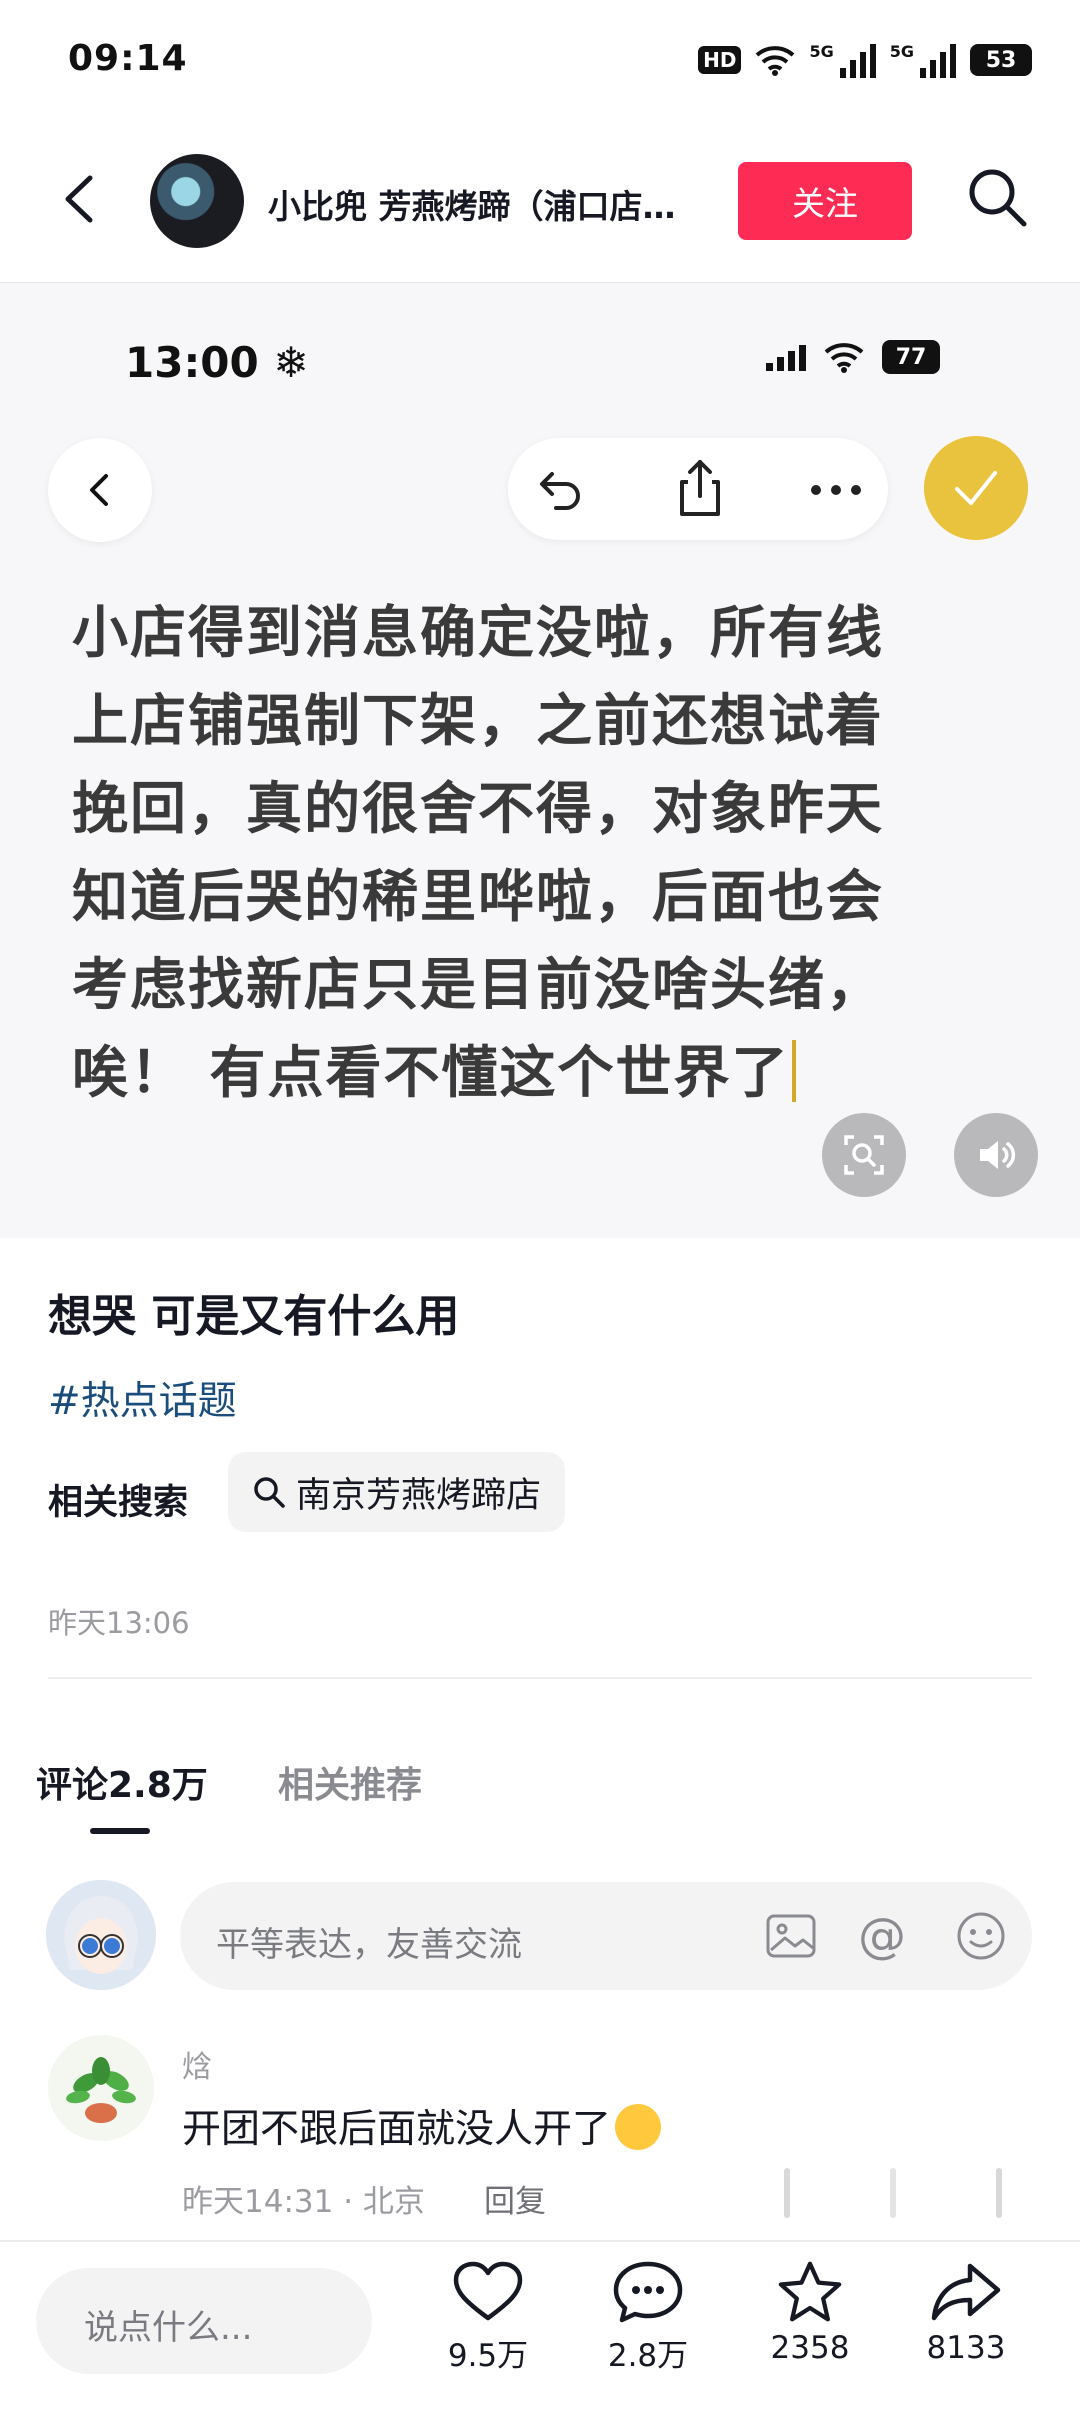 The width and height of the screenshot is (1080, 2416). Describe the element at coordinates (488, 2291) in the screenshot. I see `heart-icon` at that location.